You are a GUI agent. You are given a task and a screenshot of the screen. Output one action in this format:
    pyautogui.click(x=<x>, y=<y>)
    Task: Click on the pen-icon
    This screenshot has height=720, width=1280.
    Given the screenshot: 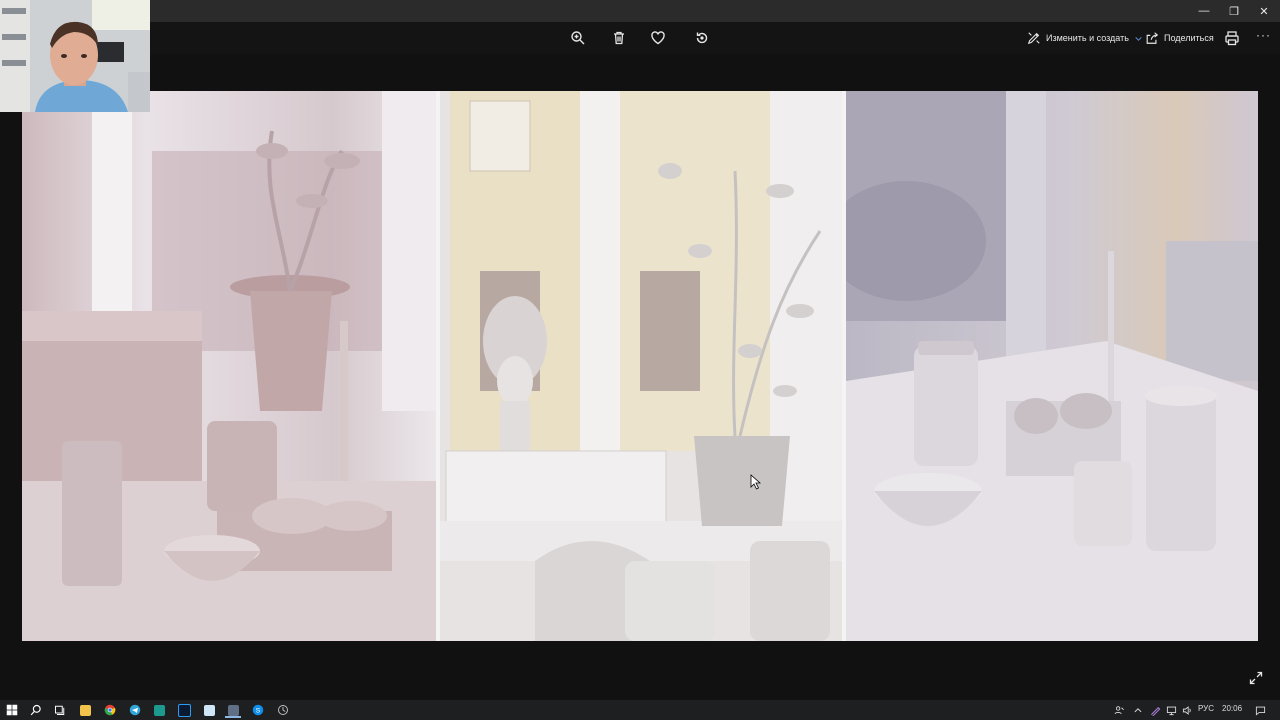 What is the action you would take?
    pyautogui.click(x=1155, y=710)
    